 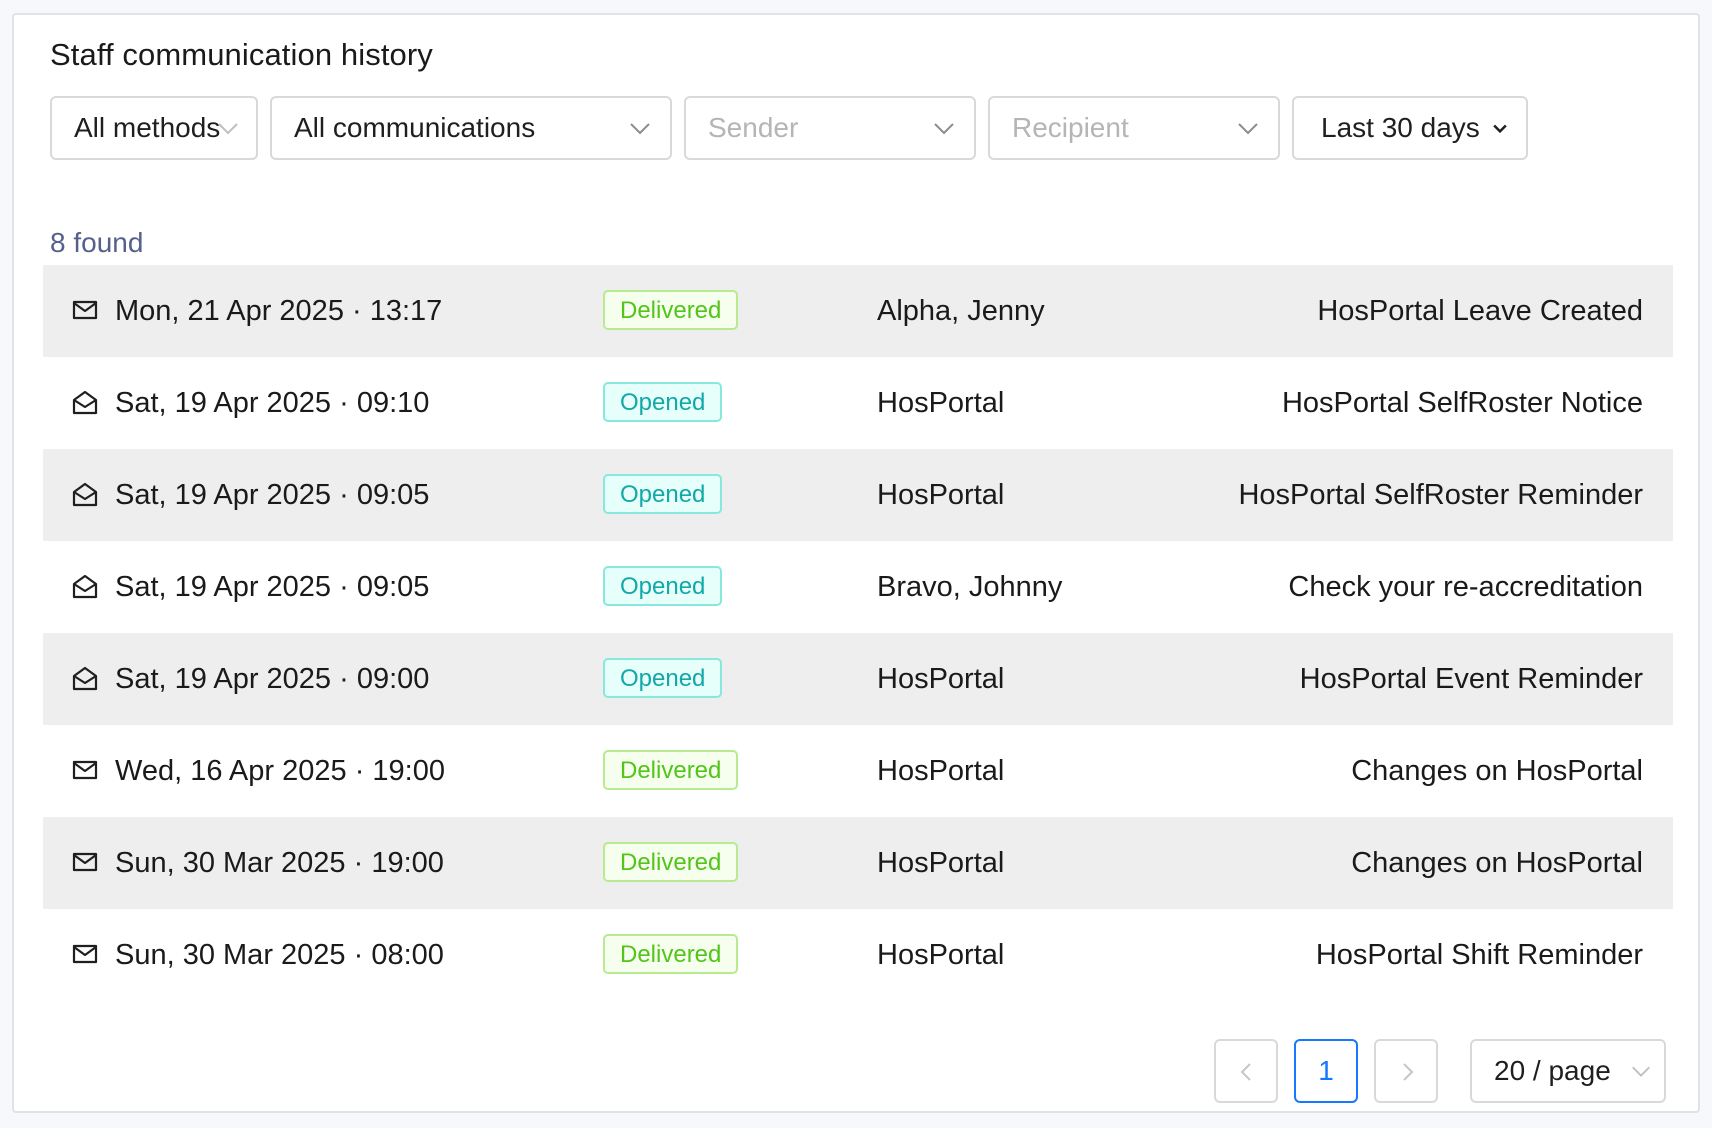 What do you see at coordinates (1134, 128) in the screenshot?
I see `recipient-filter-select: Recipient` at bounding box center [1134, 128].